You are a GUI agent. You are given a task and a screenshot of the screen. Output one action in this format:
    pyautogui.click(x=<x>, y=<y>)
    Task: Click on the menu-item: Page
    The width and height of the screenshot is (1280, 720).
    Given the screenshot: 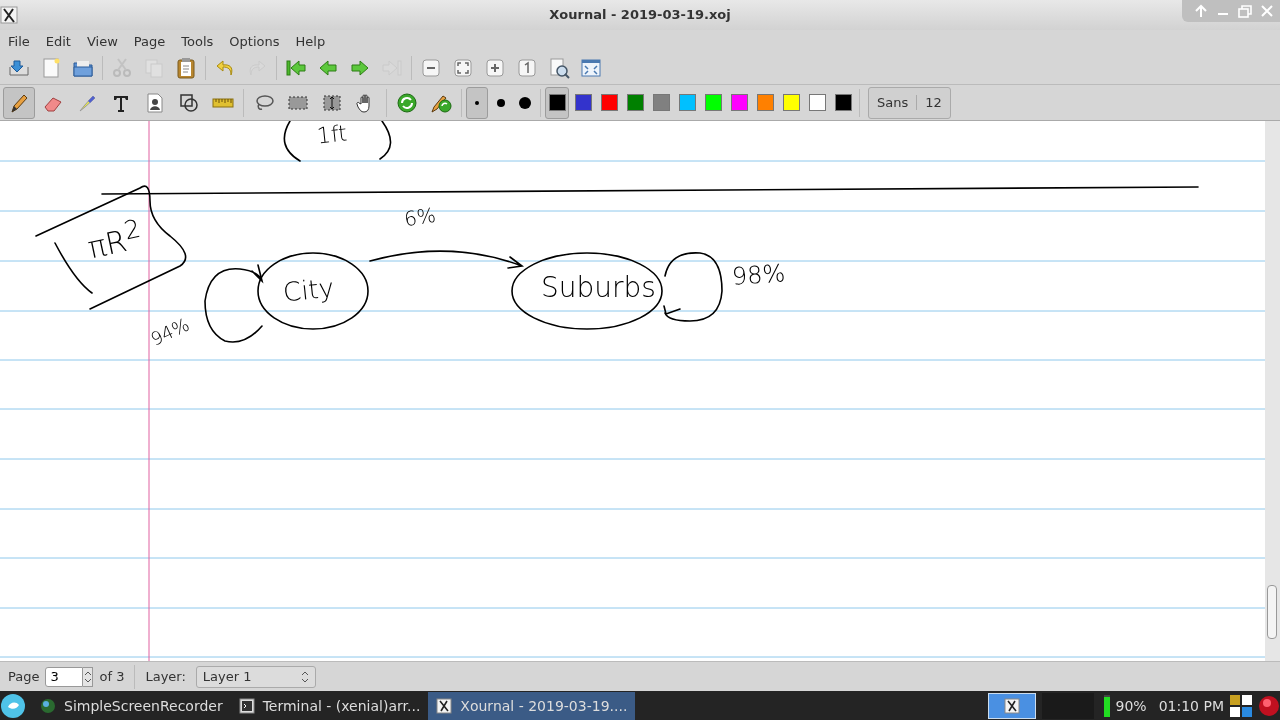 What is the action you would take?
    pyautogui.click(x=149, y=41)
    